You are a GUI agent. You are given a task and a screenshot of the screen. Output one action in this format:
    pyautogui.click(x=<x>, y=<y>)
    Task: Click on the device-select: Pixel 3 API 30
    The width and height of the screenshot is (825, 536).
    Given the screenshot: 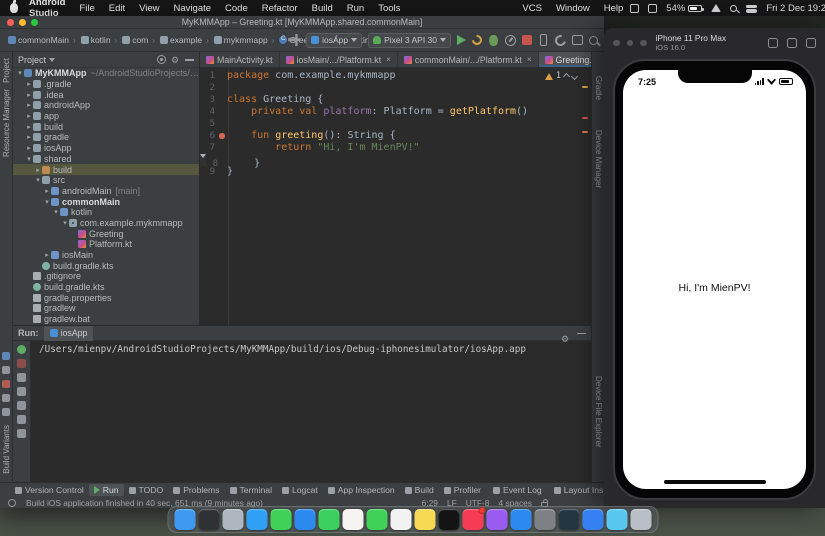 What is the action you would take?
    pyautogui.click(x=409, y=40)
    